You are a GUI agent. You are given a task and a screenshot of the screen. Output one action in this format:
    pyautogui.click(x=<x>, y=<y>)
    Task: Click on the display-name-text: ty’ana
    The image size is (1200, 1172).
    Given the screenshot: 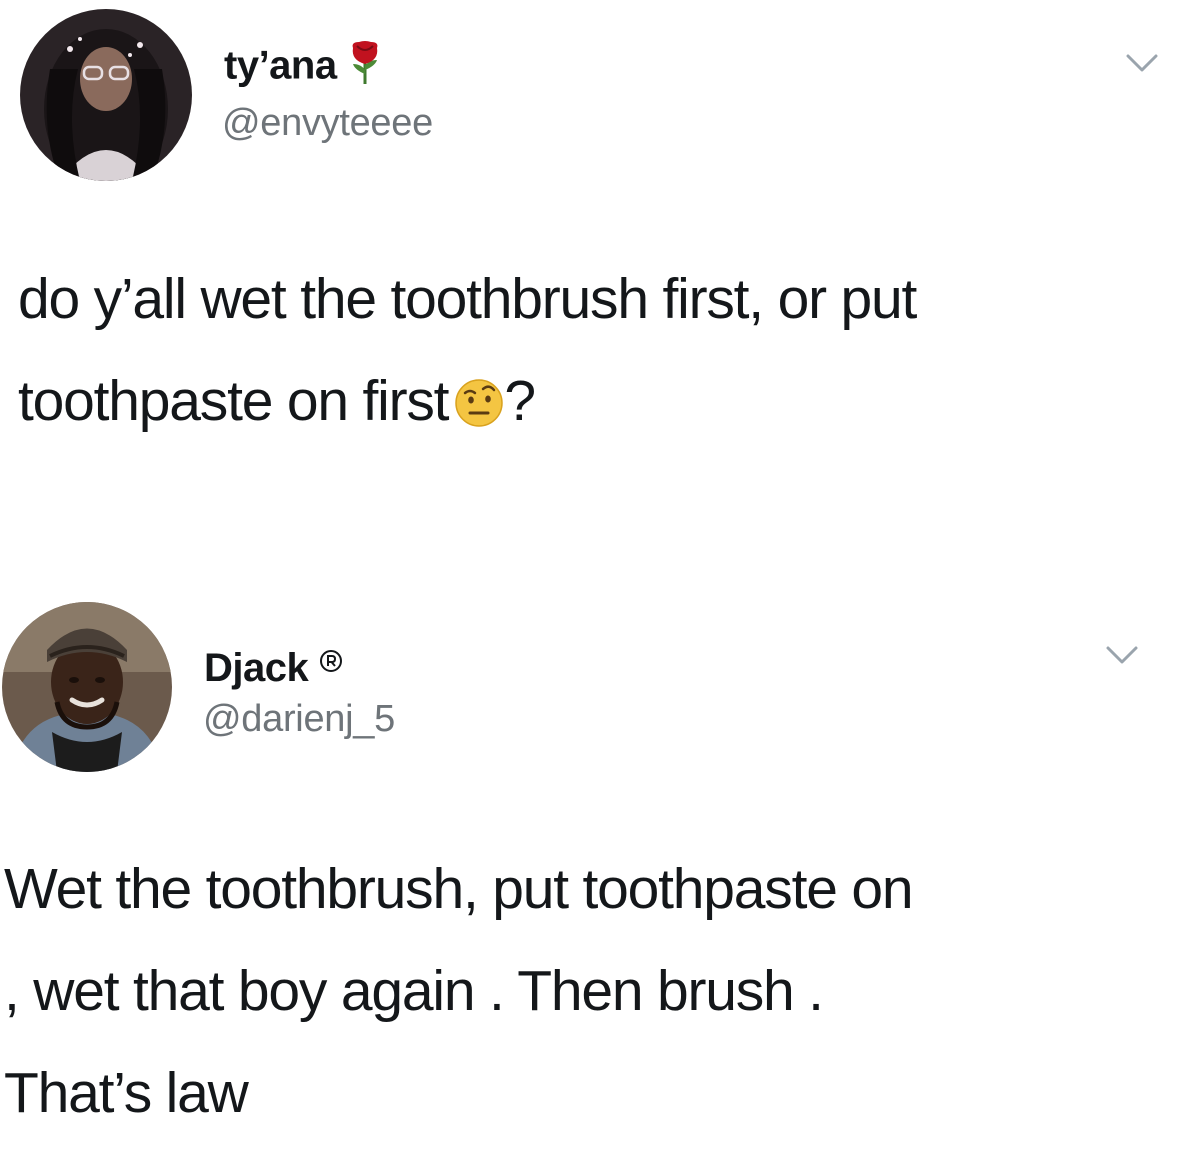 What is the action you would take?
    pyautogui.click(x=280, y=65)
    